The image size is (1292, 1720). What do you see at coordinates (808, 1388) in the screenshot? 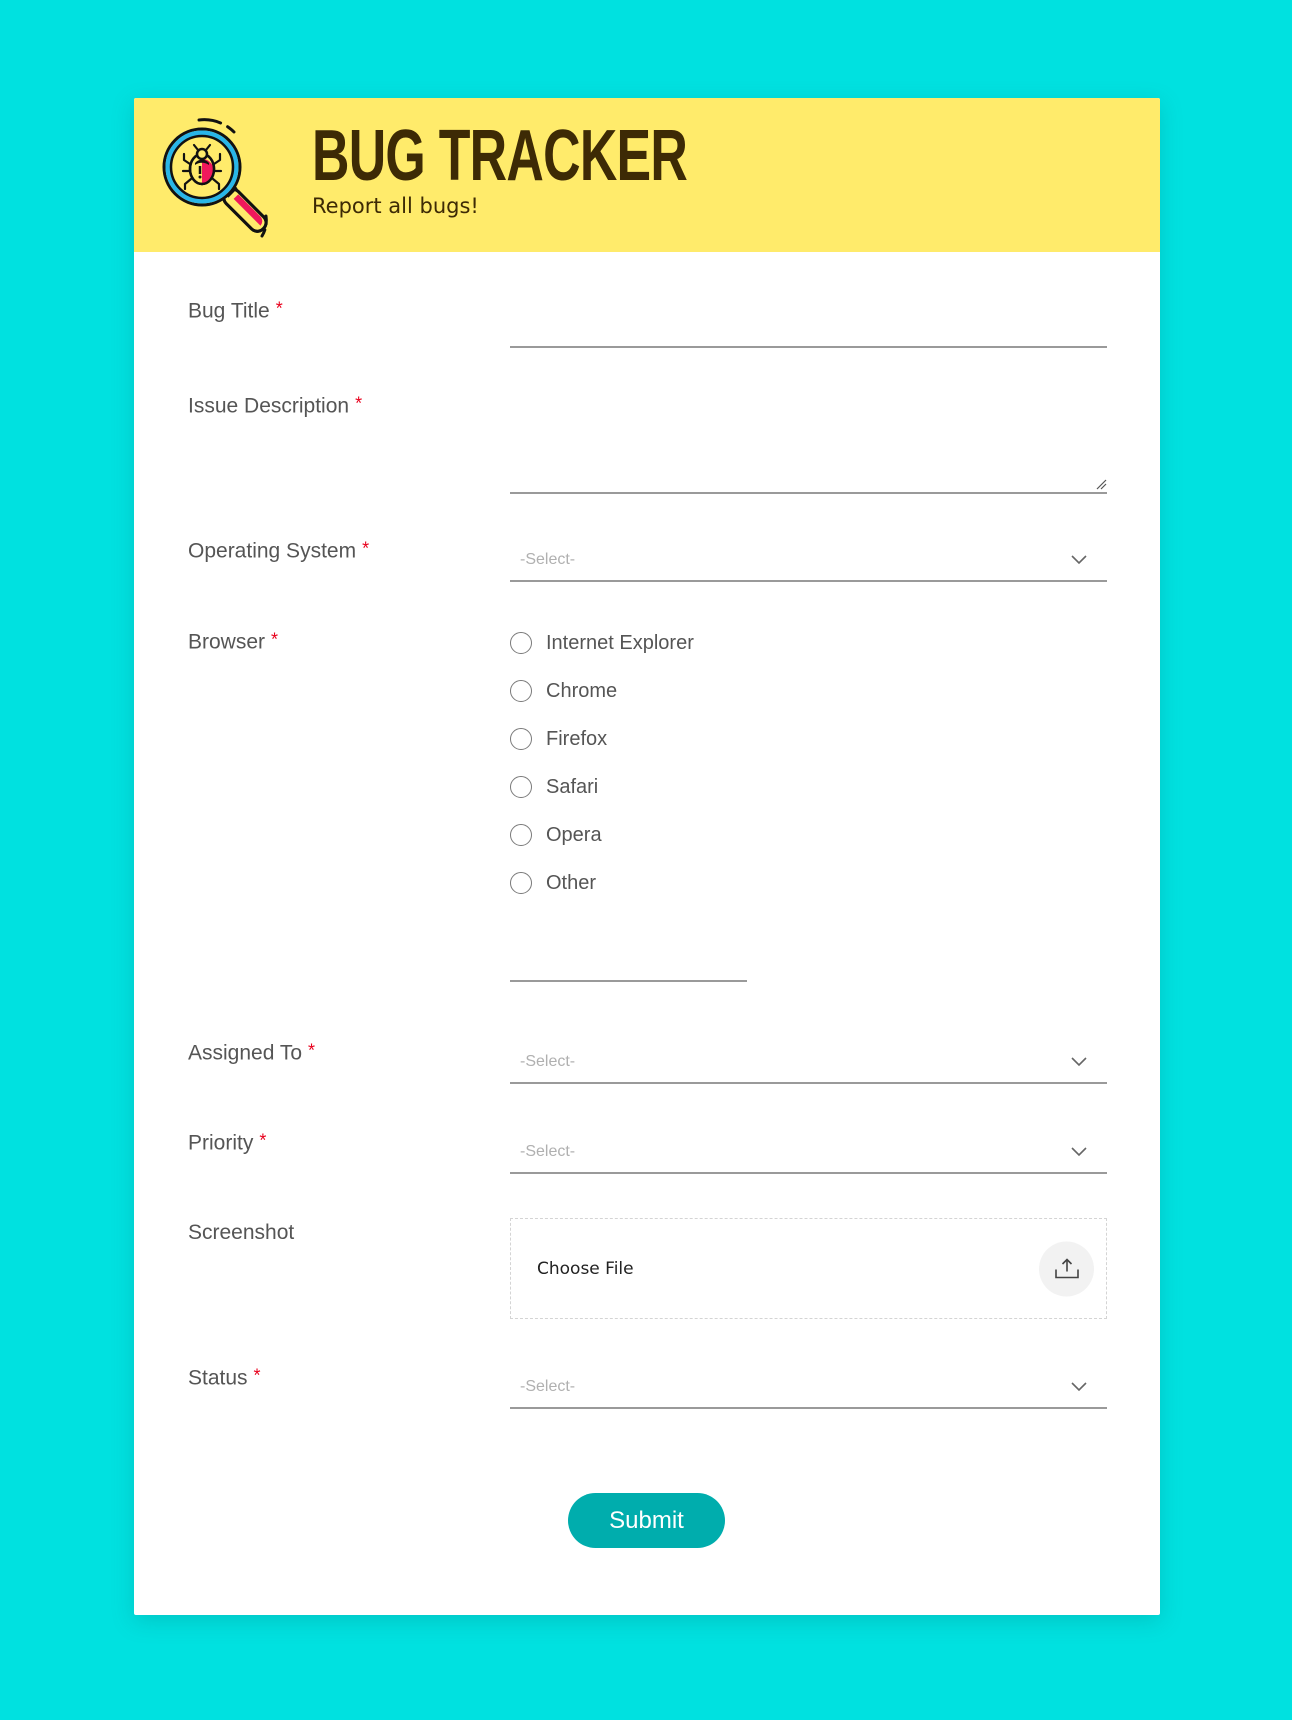
I see `status-select: -Select-` at bounding box center [808, 1388].